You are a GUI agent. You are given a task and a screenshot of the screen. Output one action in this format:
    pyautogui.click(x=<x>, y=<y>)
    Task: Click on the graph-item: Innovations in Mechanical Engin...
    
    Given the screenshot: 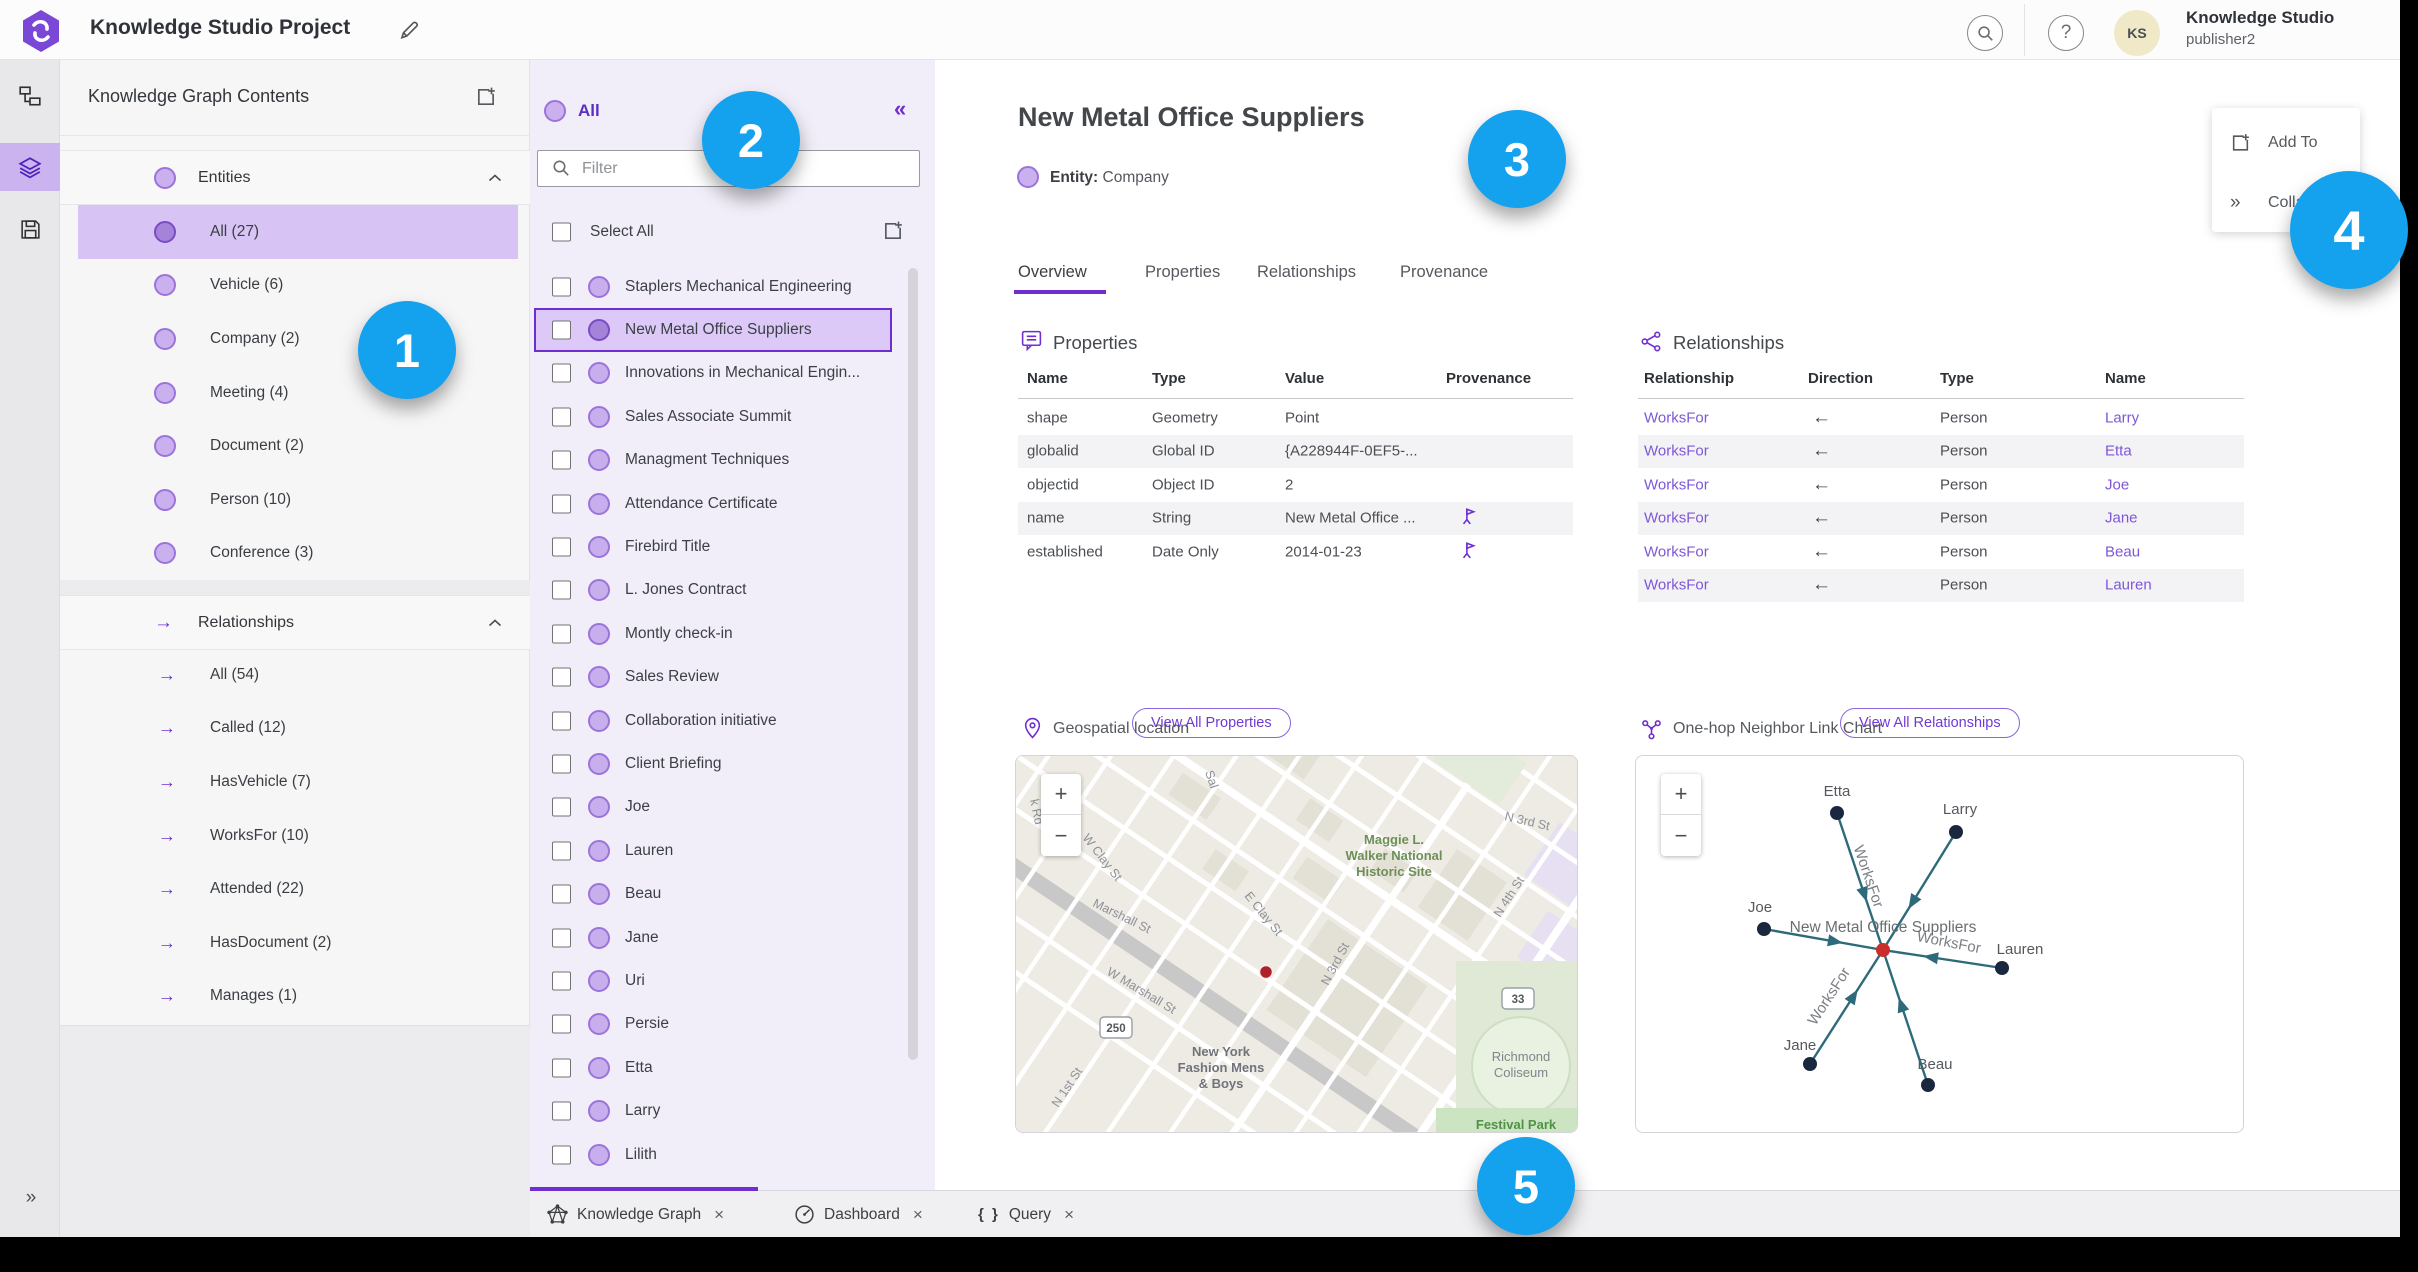 What is the action you would take?
    pyautogui.click(x=732, y=373)
    